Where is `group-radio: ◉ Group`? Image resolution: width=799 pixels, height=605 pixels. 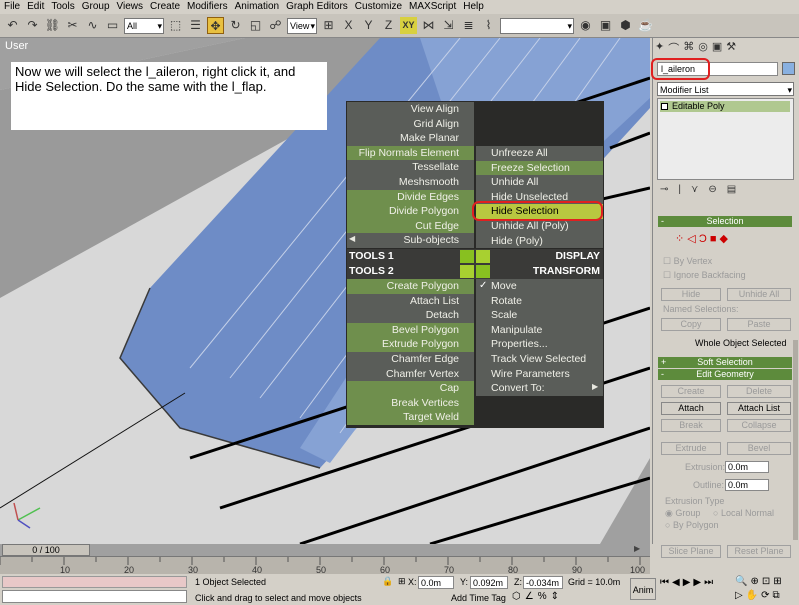
group-radio: ◉ Group is located at coordinates (682, 513).